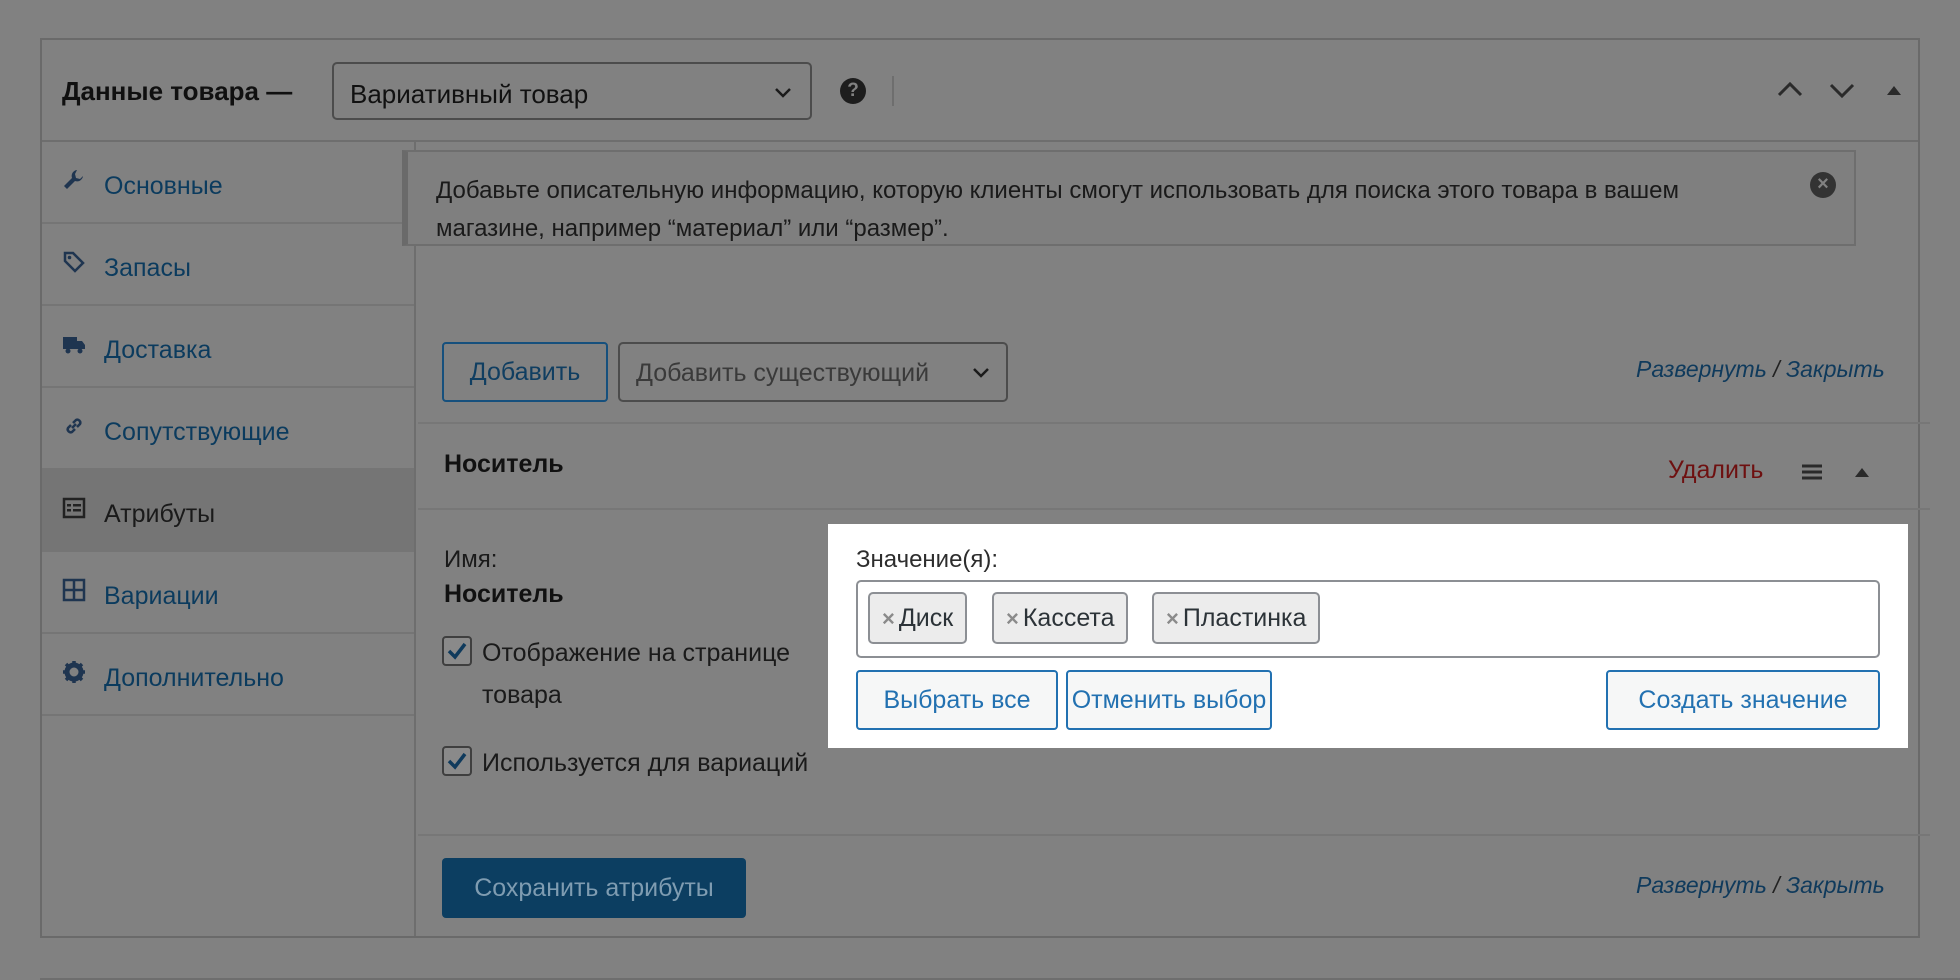 This screenshot has height=980, width=1960. I want to click on value-chip: × Пластинка, so click(1236, 618).